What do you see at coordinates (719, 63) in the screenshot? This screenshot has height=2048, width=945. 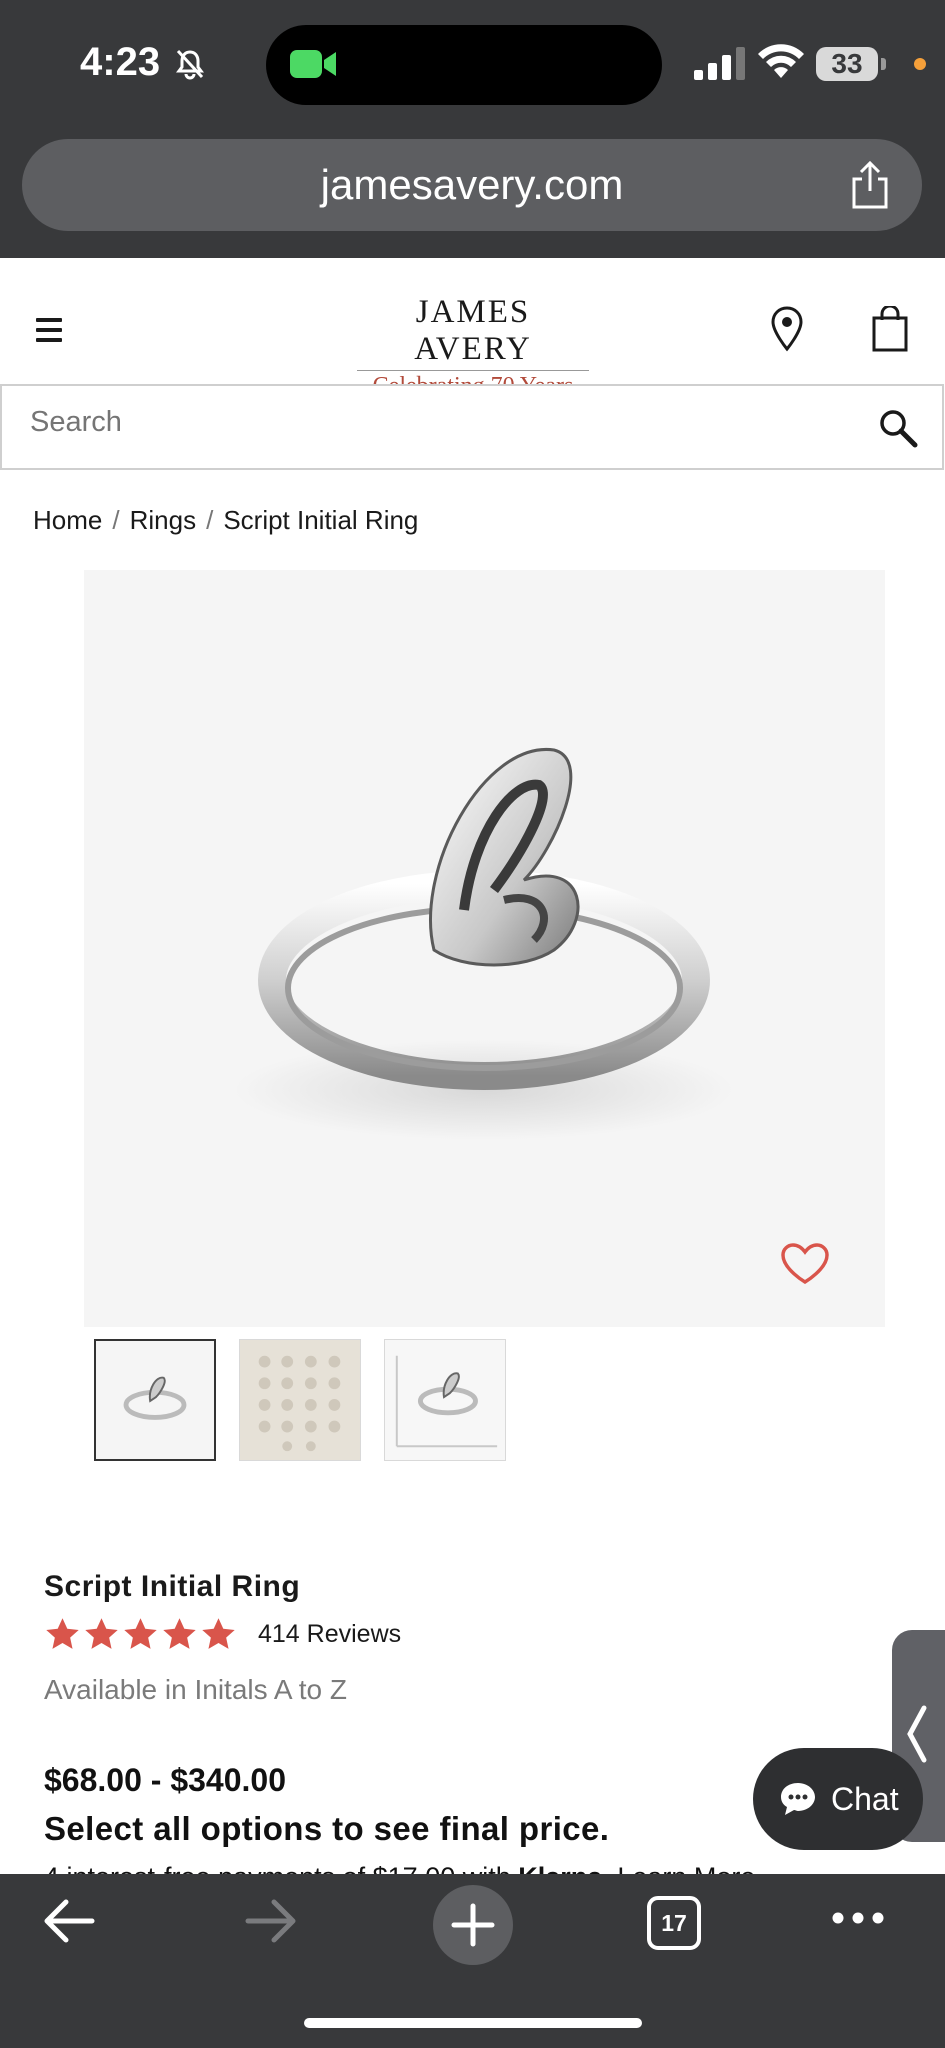 I see `cellular-signal-icon` at bounding box center [719, 63].